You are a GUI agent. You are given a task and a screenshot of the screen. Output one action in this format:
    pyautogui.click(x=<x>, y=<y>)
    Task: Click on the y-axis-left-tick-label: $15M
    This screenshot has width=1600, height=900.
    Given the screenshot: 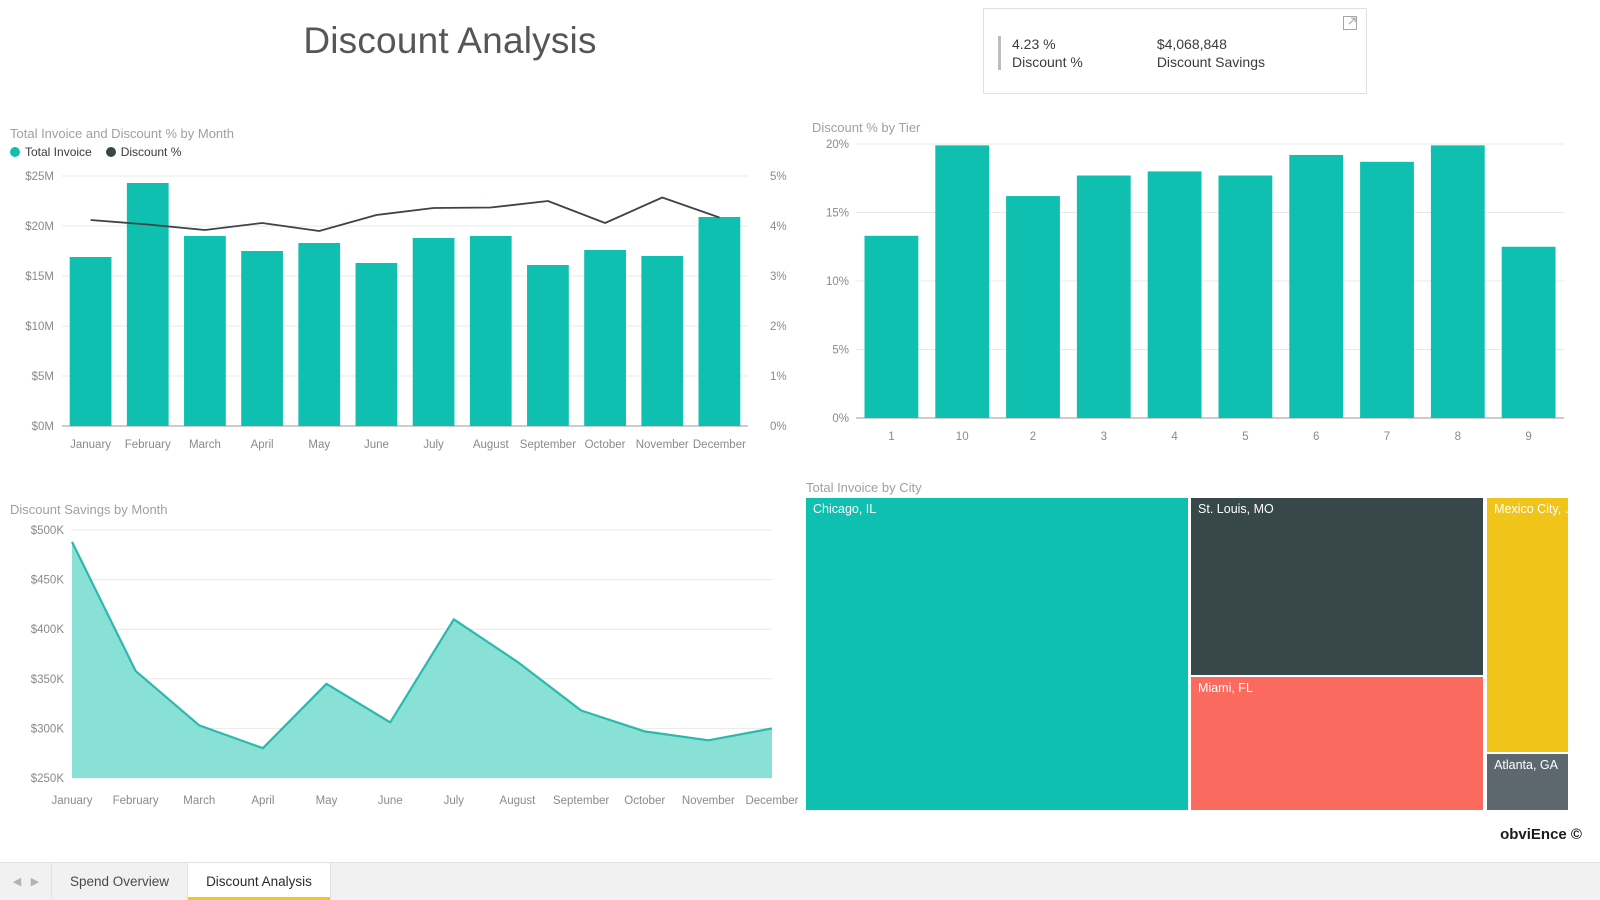 What is the action you would take?
    pyautogui.click(x=39, y=277)
    